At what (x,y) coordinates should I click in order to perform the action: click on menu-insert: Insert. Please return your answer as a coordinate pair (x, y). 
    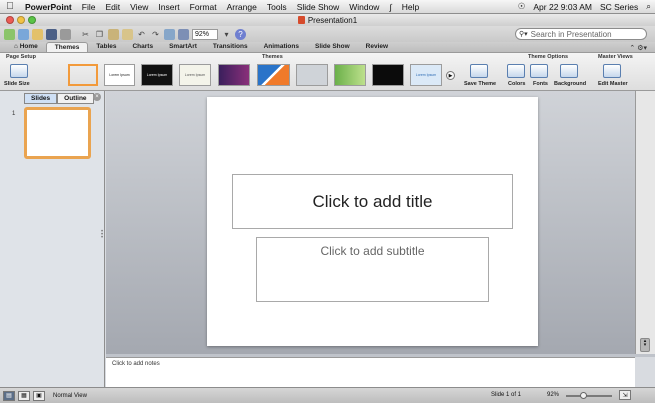
    Looking at the image, I should click on (168, 7).